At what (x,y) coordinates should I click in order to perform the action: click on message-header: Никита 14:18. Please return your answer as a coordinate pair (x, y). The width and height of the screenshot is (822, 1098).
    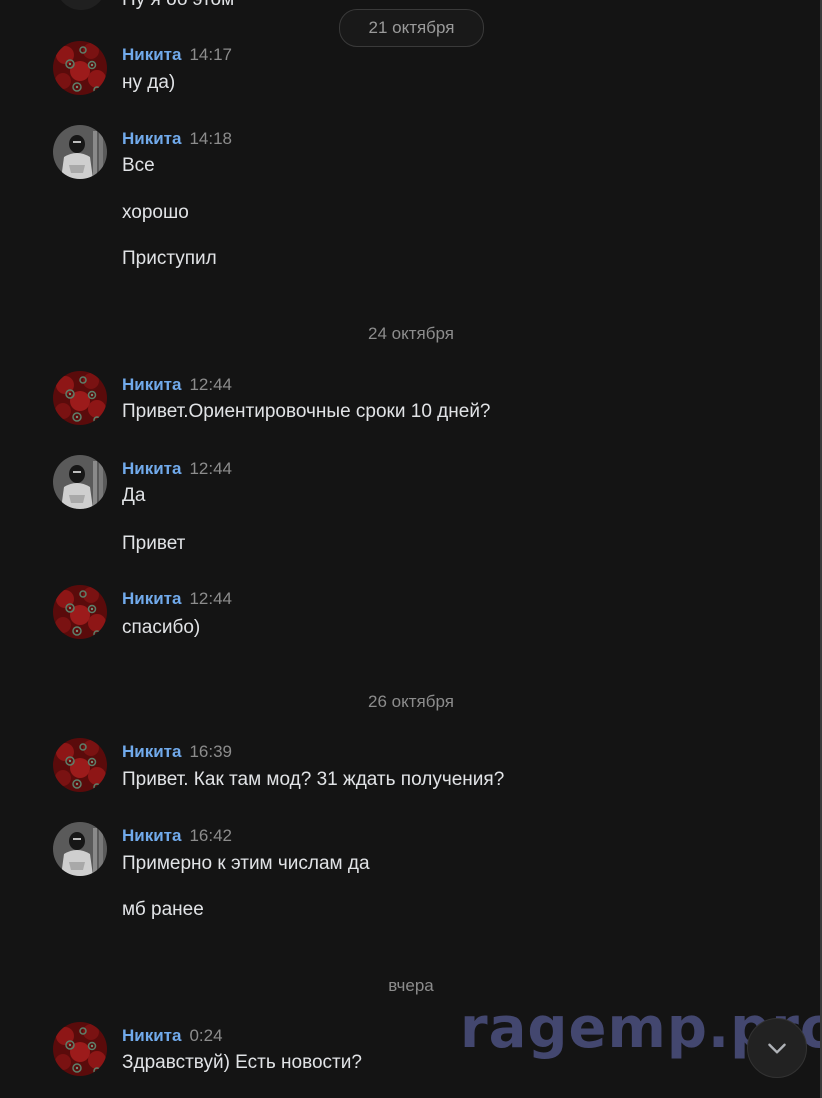
    Looking at the image, I should click on (177, 139).